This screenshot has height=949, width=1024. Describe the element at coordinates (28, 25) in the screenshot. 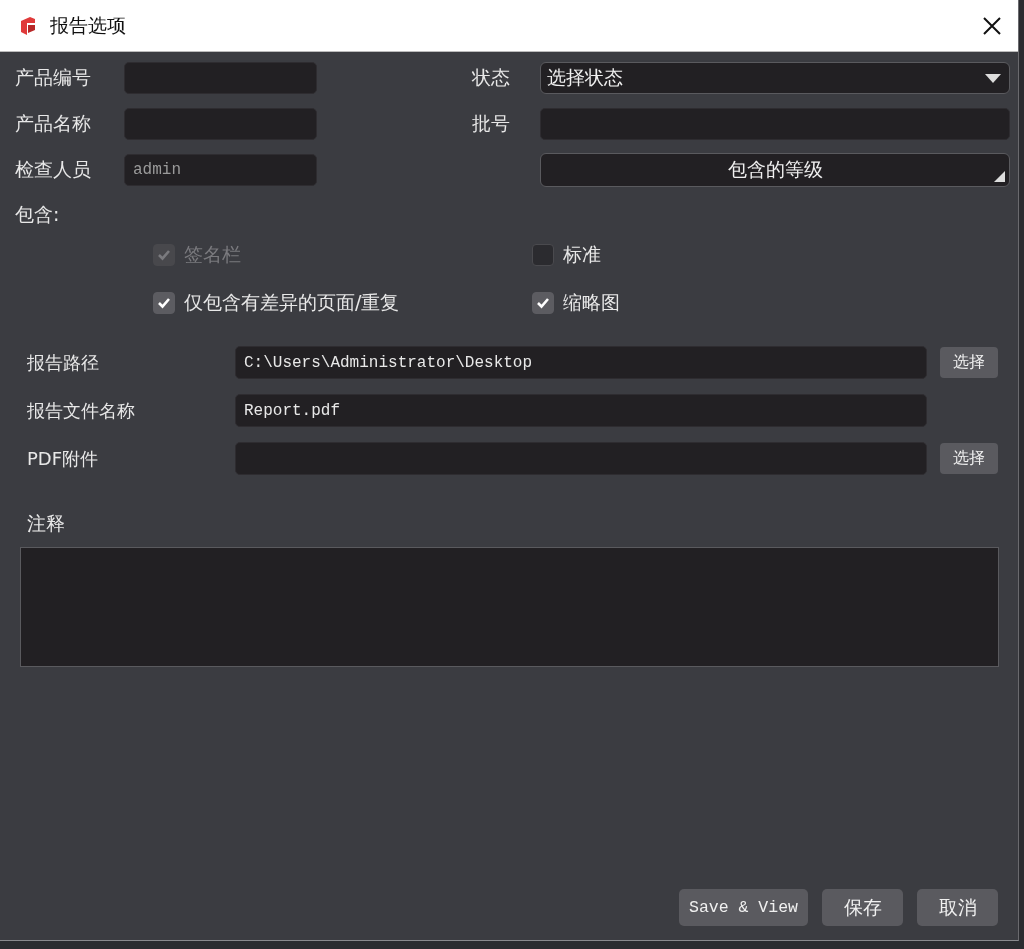

I see `app-logo-icon` at that location.